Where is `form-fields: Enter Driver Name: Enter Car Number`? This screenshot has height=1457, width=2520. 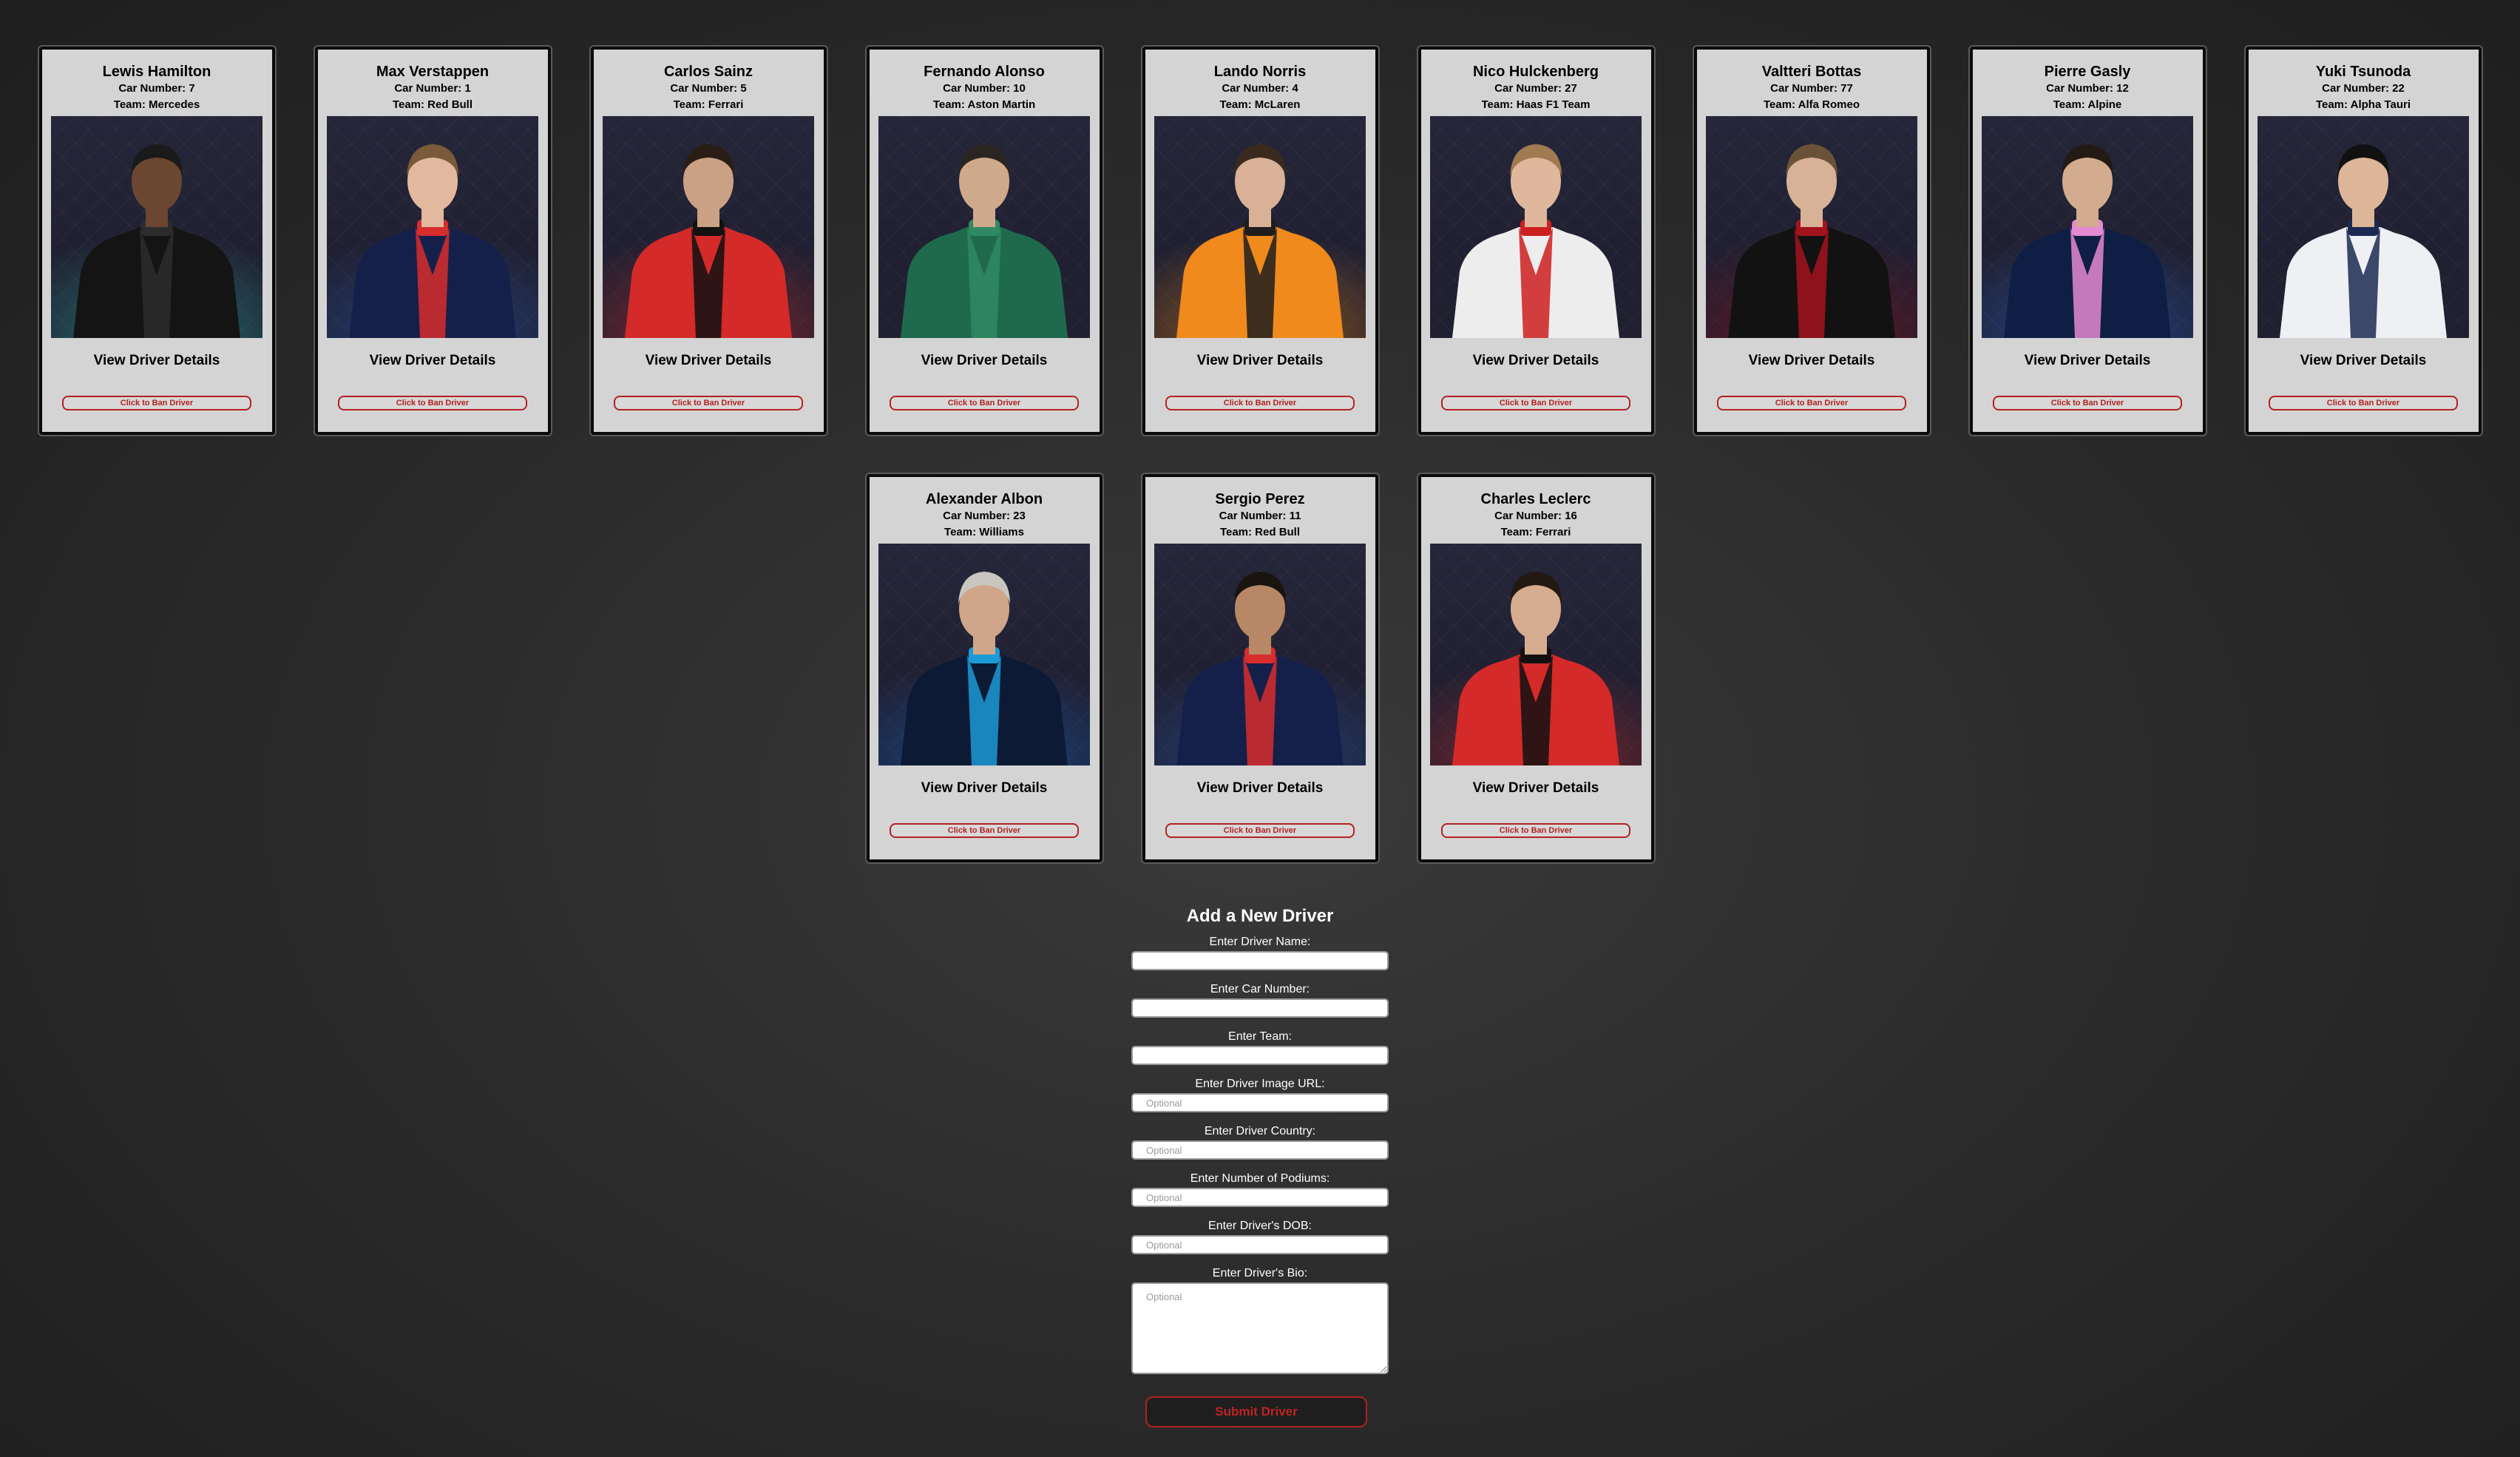
form-fields: Enter Driver Name: Enter Car Number is located at coordinates (1260, 1099).